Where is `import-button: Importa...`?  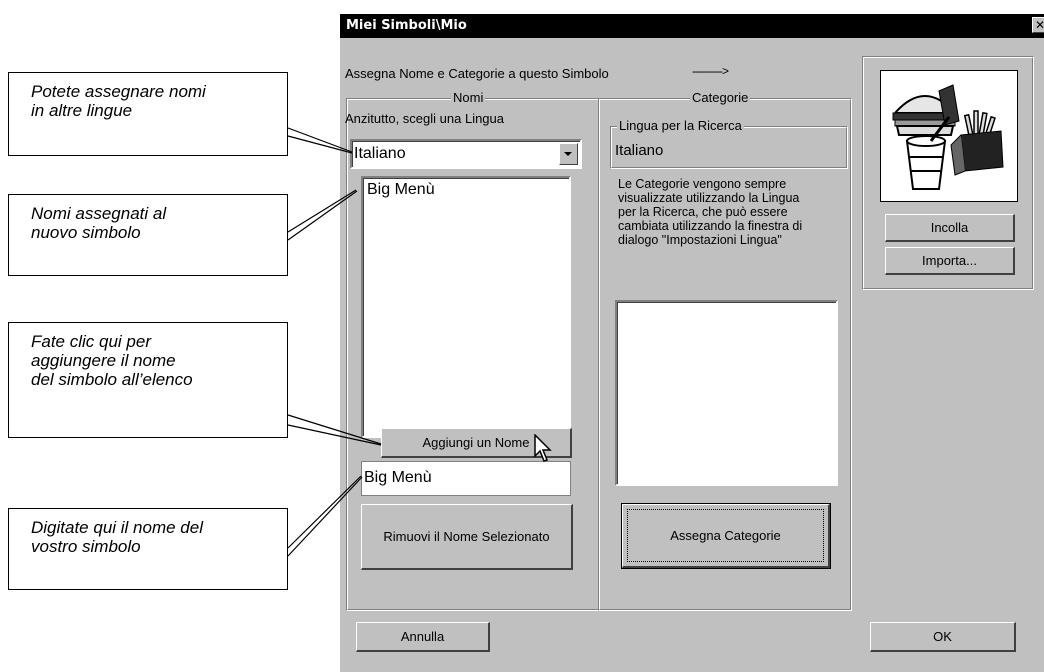 import-button: Importa... is located at coordinates (950, 261).